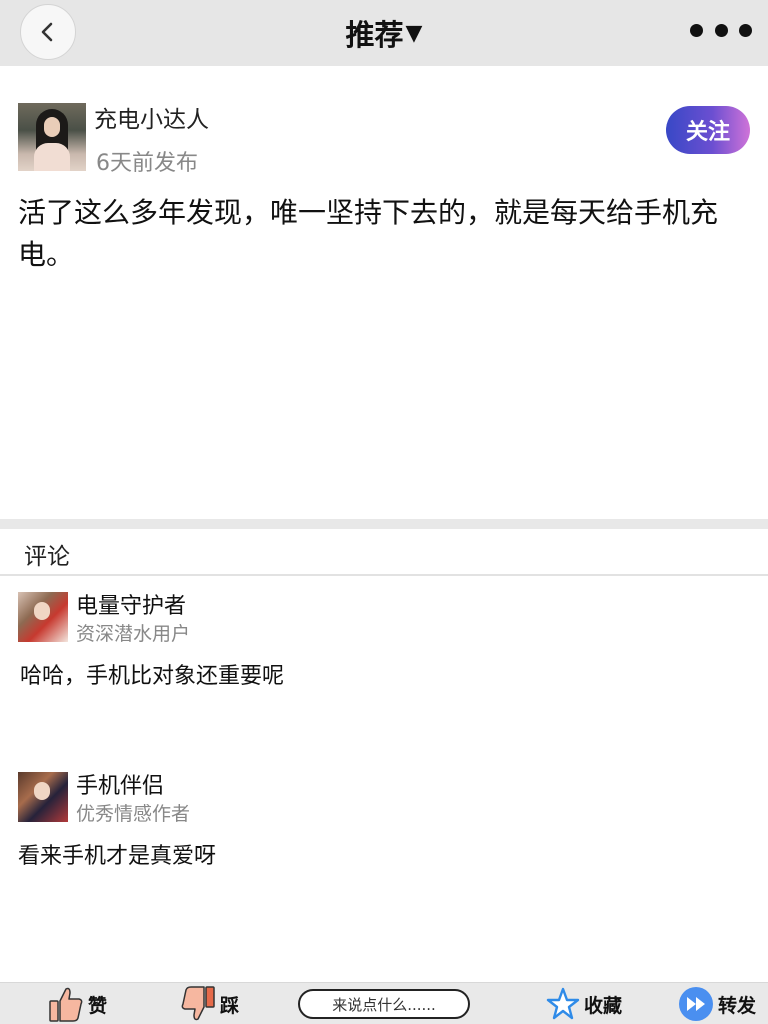 The width and height of the screenshot is (768, 1024). I want to click on comment-text: 看来手机才是真爱呀, so click(117, 856).